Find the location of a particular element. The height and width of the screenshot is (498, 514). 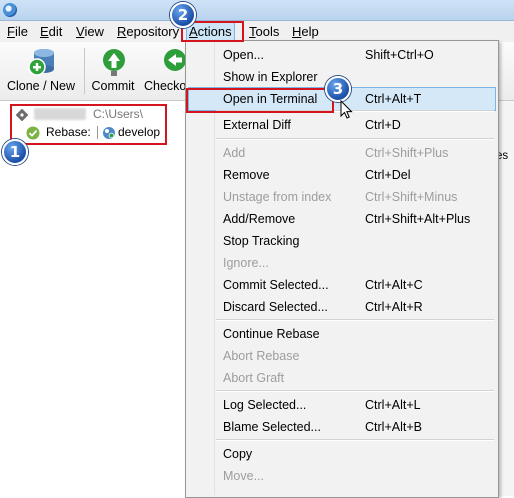

commit-label: Commit is located at coordinates (113, 86).